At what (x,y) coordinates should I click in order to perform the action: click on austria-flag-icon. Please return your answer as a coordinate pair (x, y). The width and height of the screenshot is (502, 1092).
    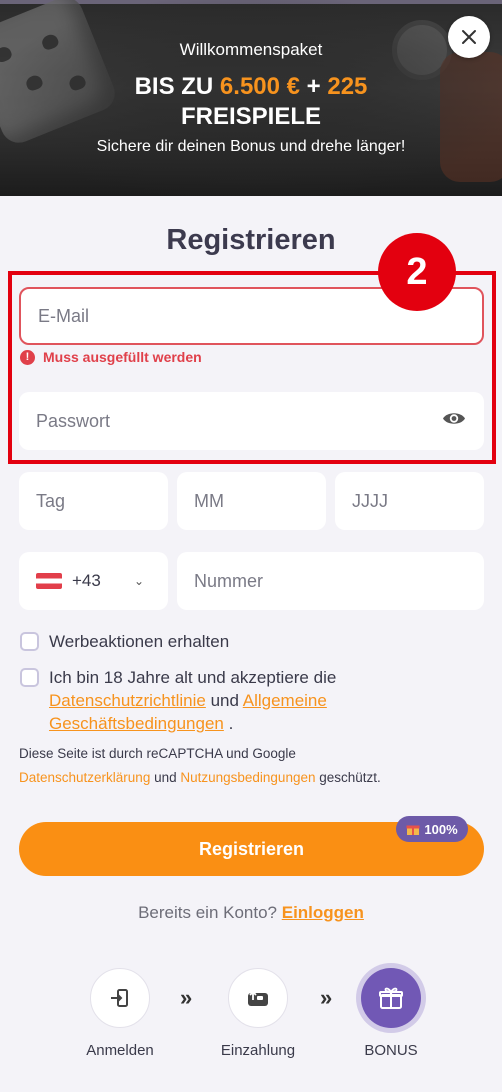
    Looking at the image, I should click on (49, 581).